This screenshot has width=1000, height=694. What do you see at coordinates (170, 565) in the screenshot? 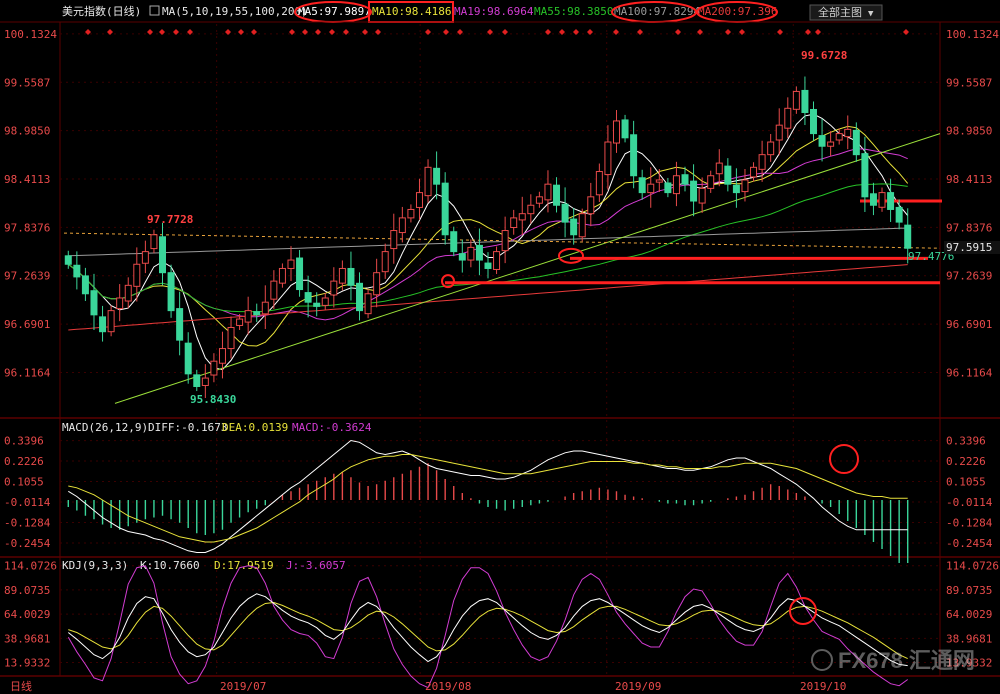
I see `kdj-k-value: K:10.7660` at bounding box center [170, 565].